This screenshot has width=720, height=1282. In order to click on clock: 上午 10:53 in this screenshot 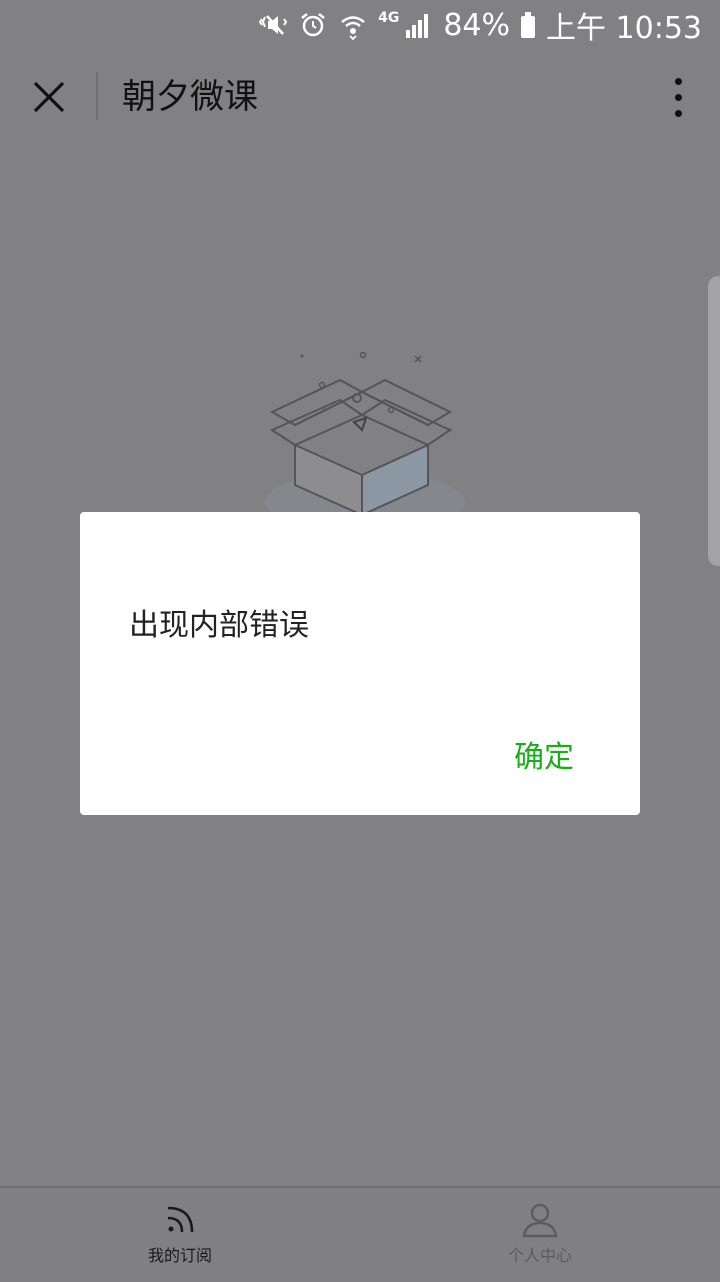, I will do `click(624, 28)`.